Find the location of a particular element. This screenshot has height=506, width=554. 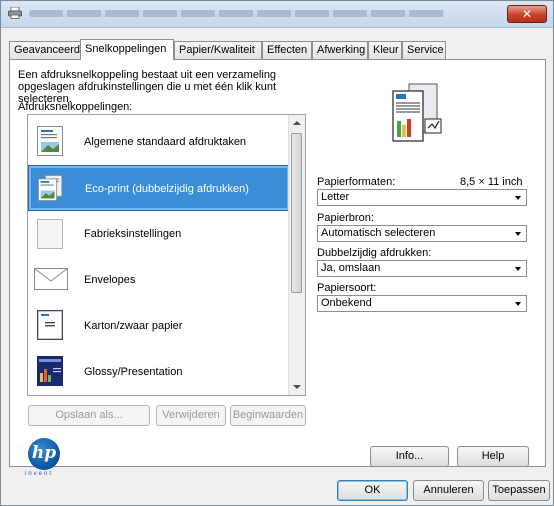

cardstock-icon is located at coordinates (50, 325).